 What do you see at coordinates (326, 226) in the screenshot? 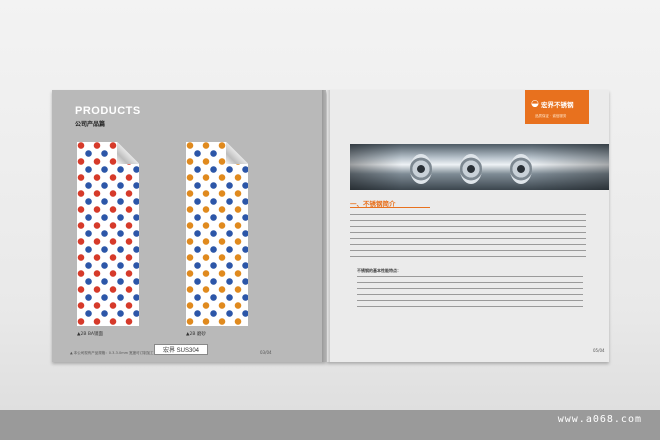
I see `brochure-spine` at bounding box center [326, 226].